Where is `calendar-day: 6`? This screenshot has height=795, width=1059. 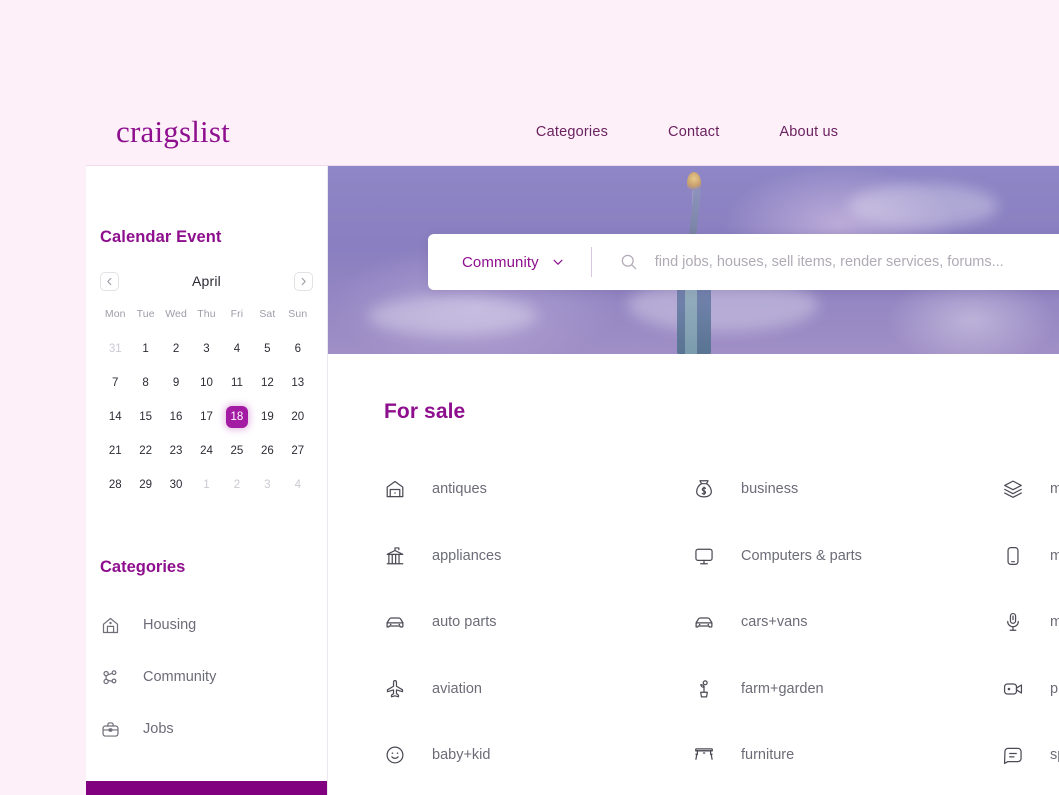 calendar-day: 6 is located at coordinates (298, 349).